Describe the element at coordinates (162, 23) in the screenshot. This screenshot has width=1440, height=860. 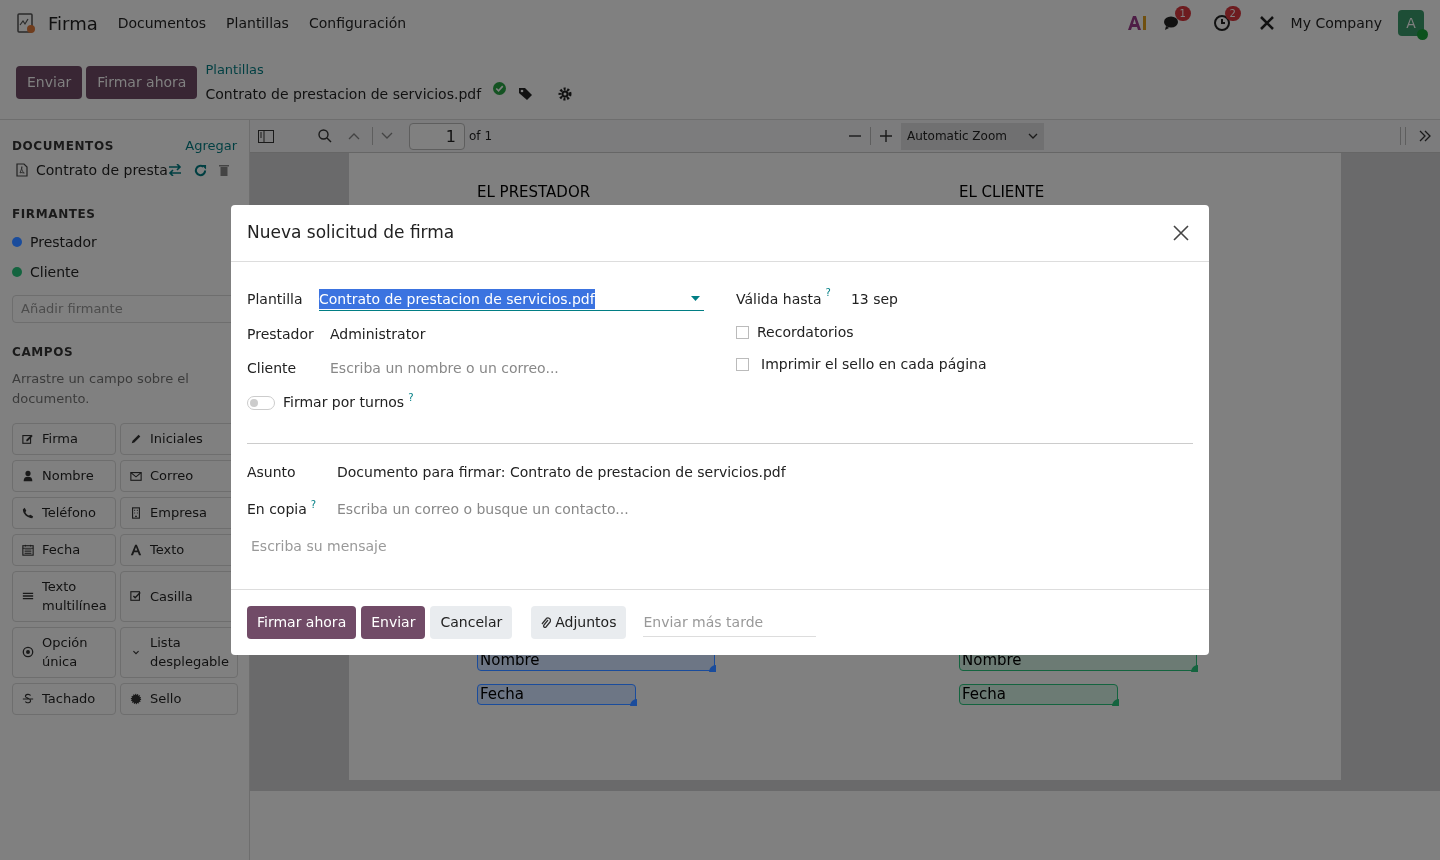
I see `menu-item: Documentos` at that location.